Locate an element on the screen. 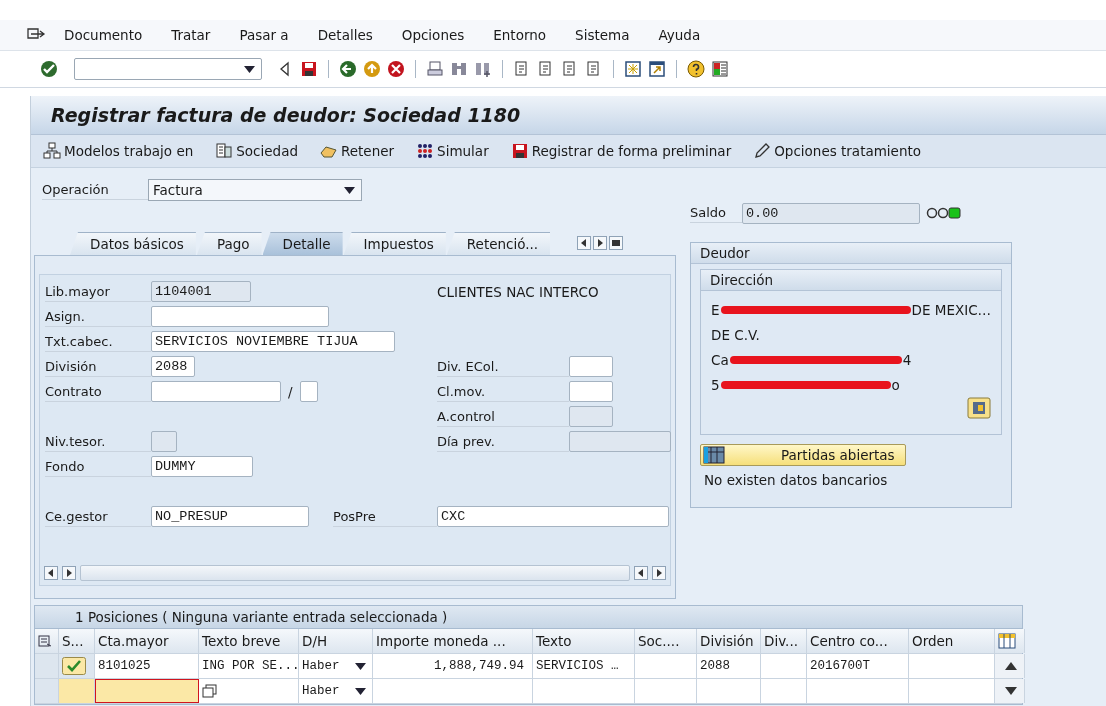  bank-data-note: No existen datos bancarios is located at coordinates (796, 480).